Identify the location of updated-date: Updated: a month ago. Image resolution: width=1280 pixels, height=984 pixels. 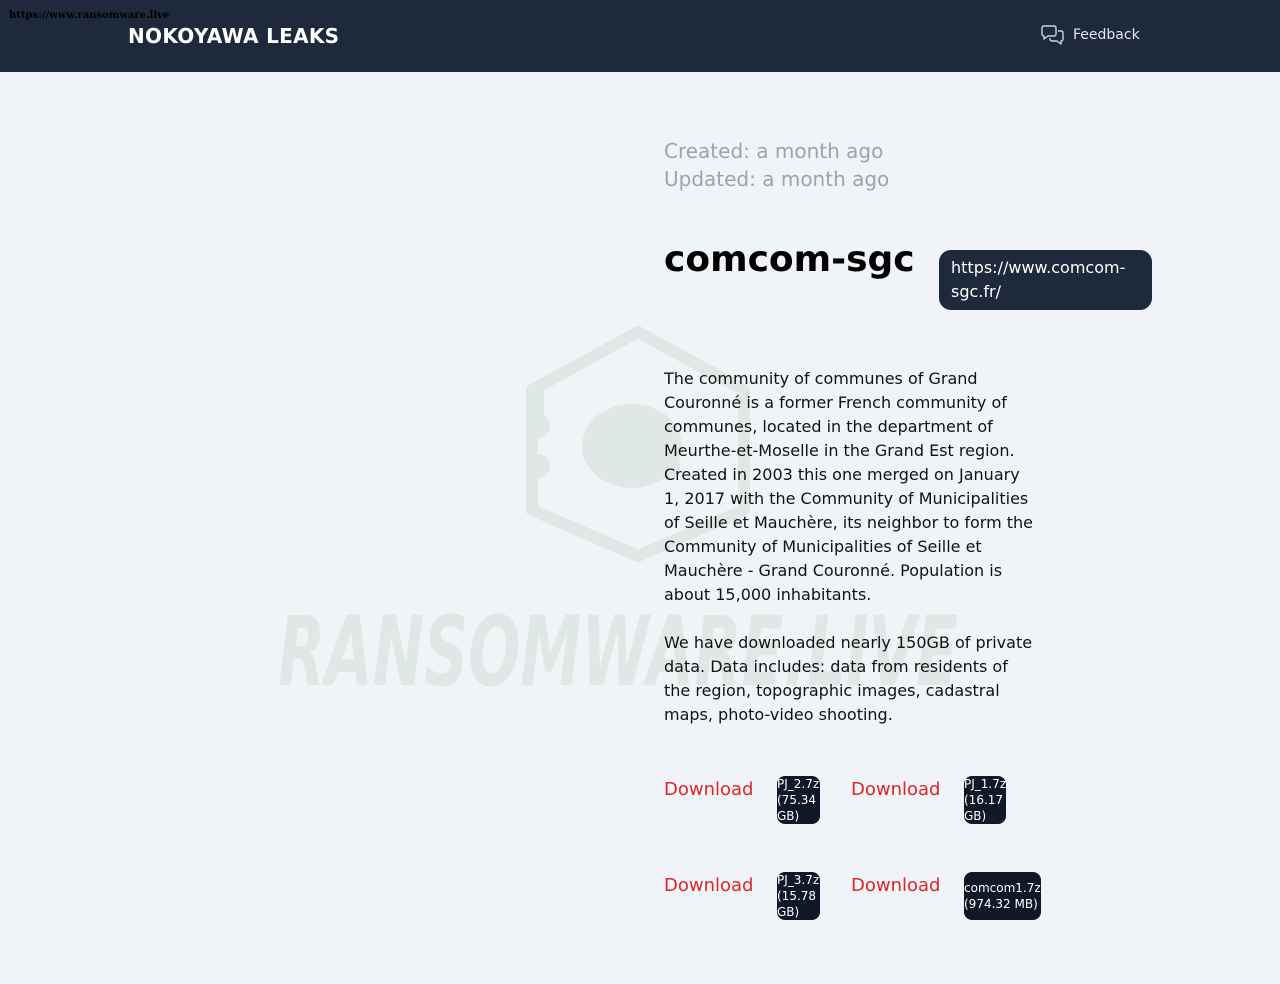
(777, 179).